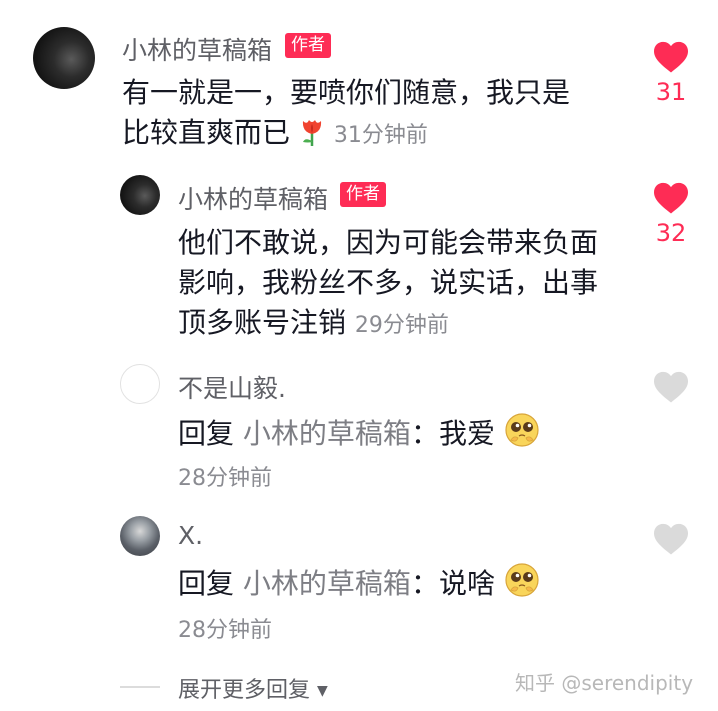  I want to click on comment-text: 回复 小林的草稿箱：我爱, so click(359, 435).